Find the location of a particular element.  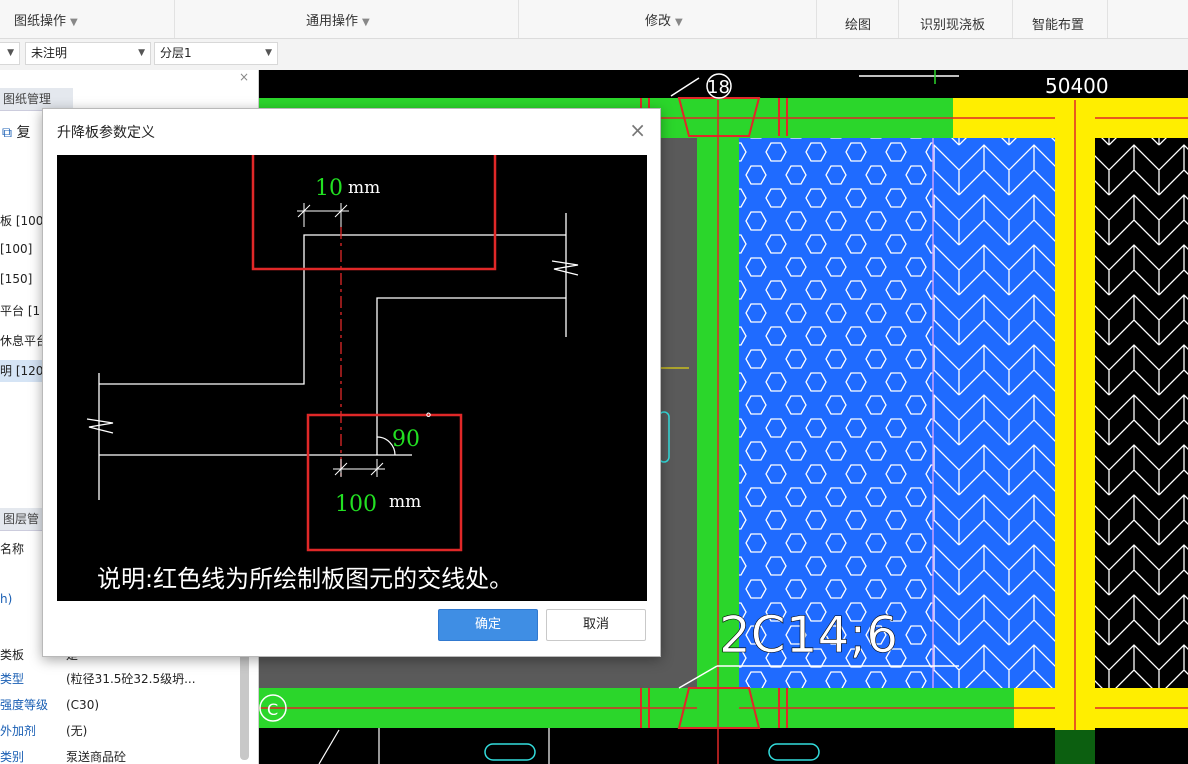

copy-icon: ⧉ is located at coordinates (7, 133).